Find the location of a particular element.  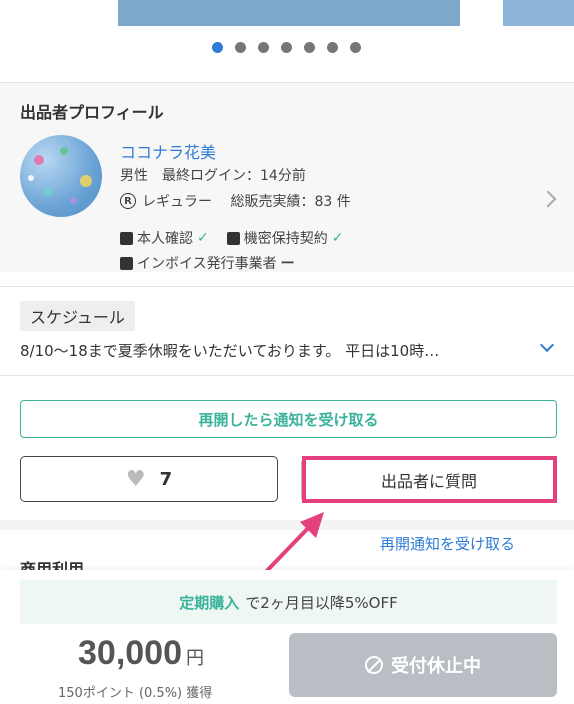

points-info: 150ポイント (0.5%) 獲得 is located at coordinates (135, 693).